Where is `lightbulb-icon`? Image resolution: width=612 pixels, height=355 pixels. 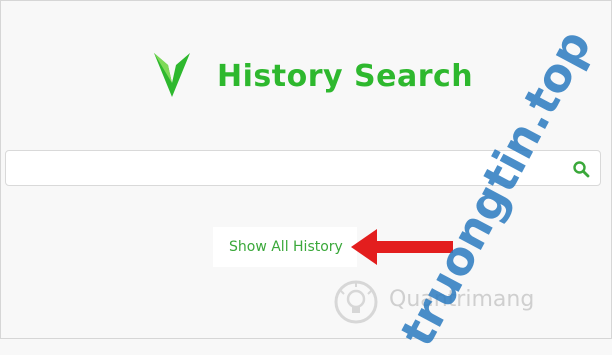
lightbulb-icon is located at coordinates (356, 302).